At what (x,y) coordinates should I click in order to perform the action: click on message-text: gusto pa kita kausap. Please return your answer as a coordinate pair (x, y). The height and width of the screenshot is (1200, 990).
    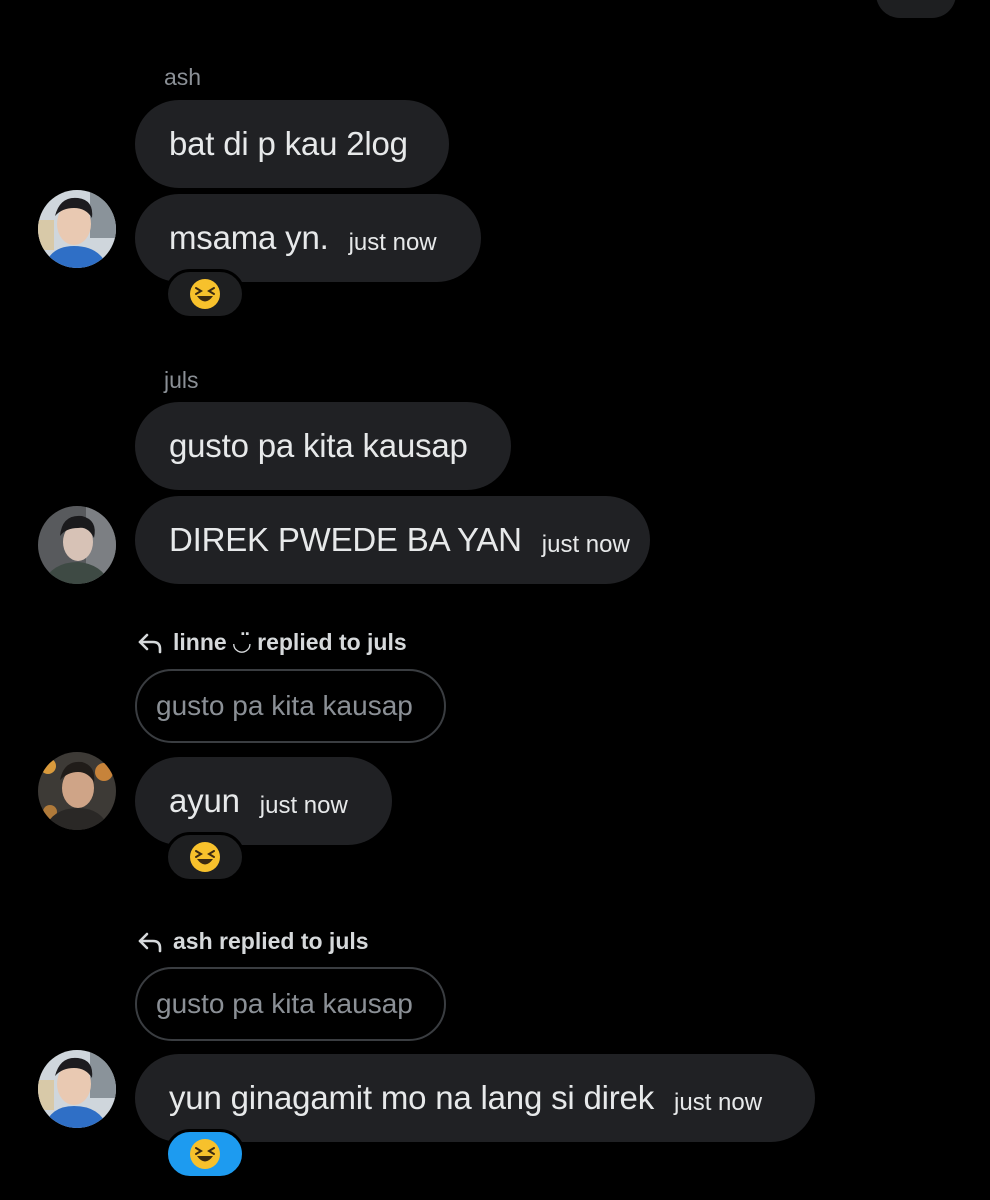
    Looking at the image, I should click on (318, 445).